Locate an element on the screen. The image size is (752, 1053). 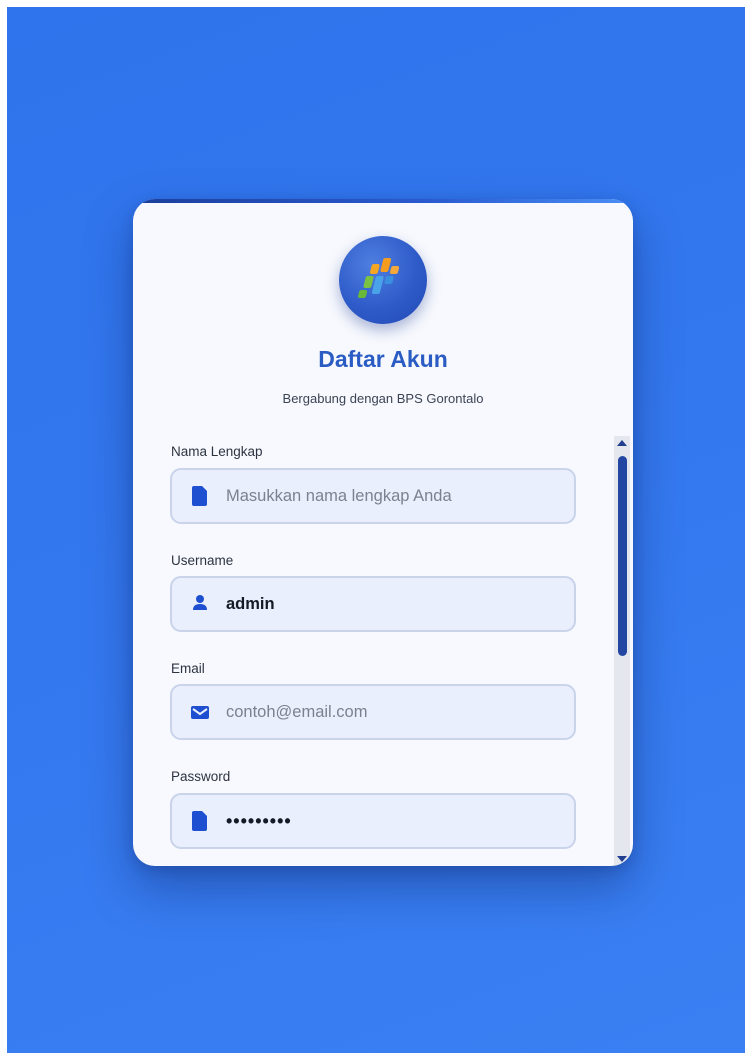
user-icon is located at coordinates (200, 604).